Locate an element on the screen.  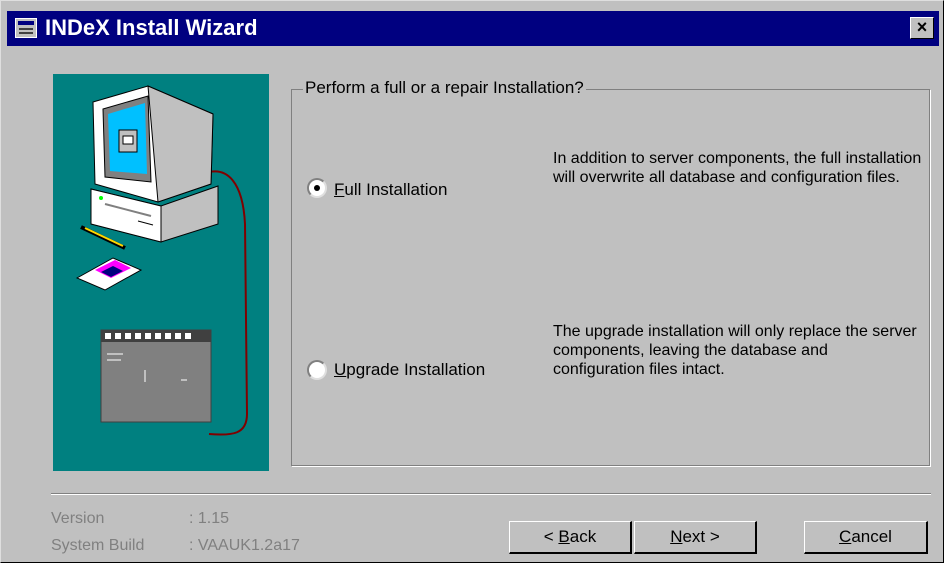
full-installation-radio is located at coordinates (317, 188).